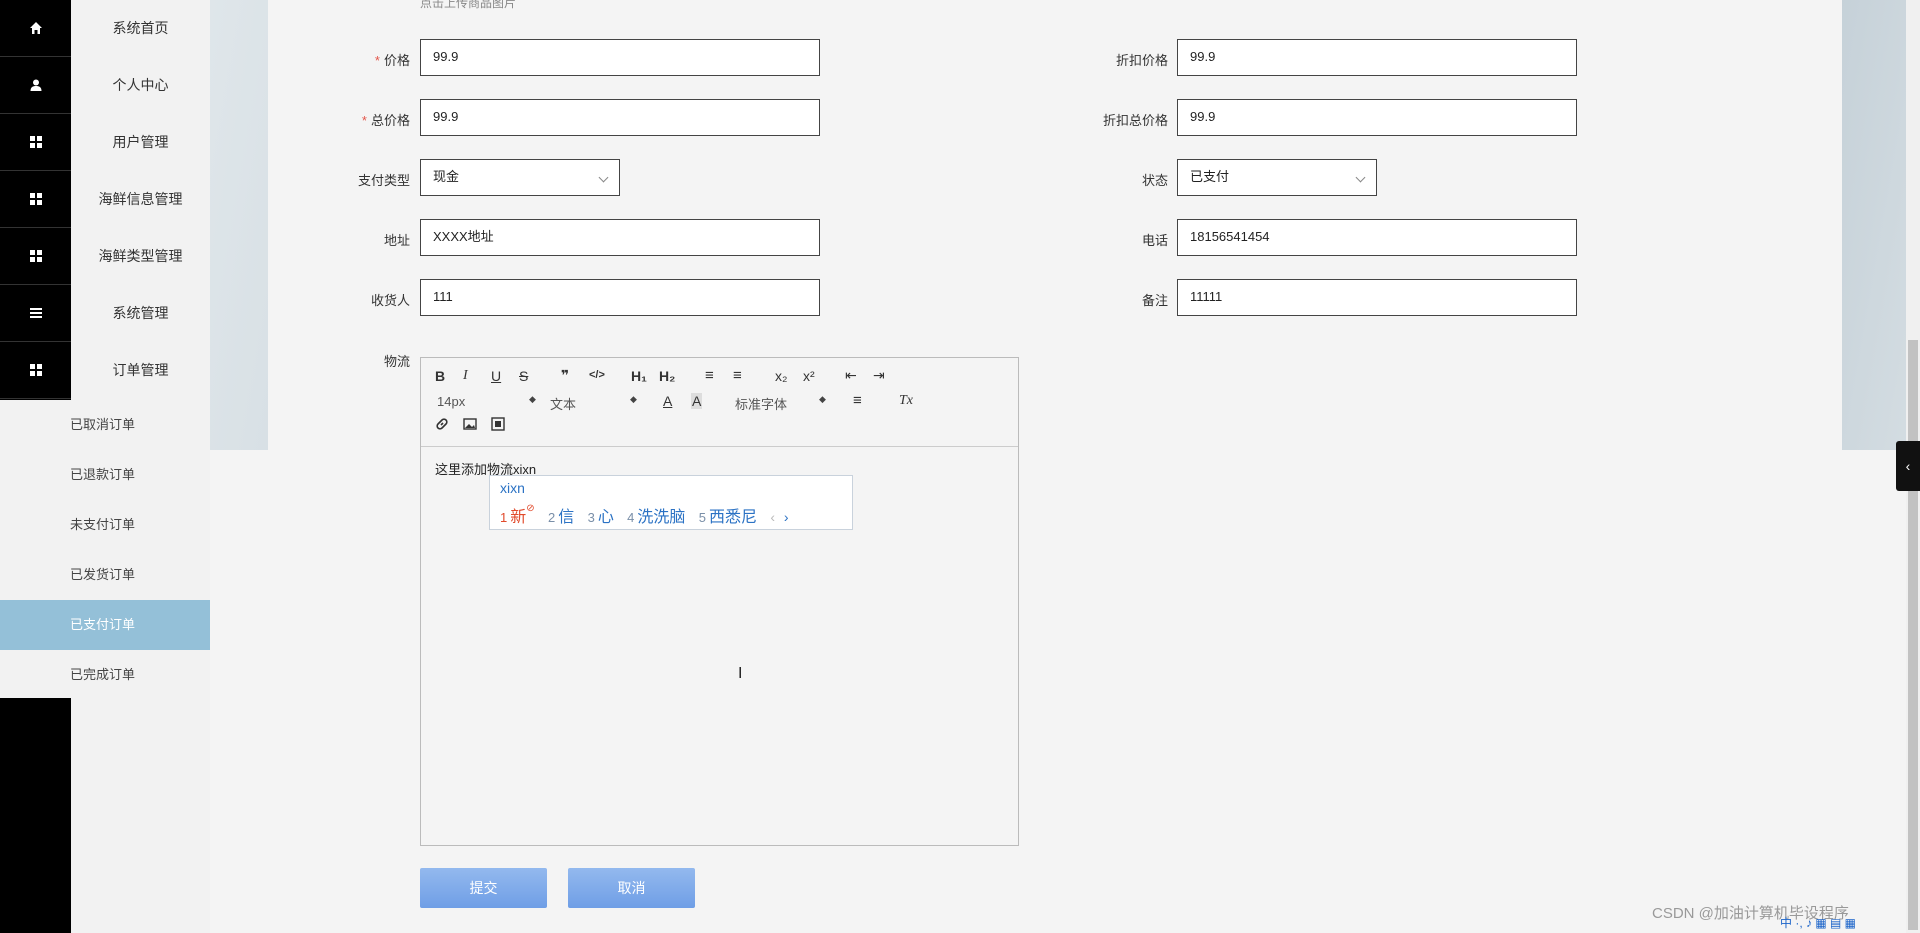 The image size is (1920, 933). What do you see at coordinates (709, 375) in the screenshot?
I see `ordered-list-button: ≡` at bounding box center [709, 375].